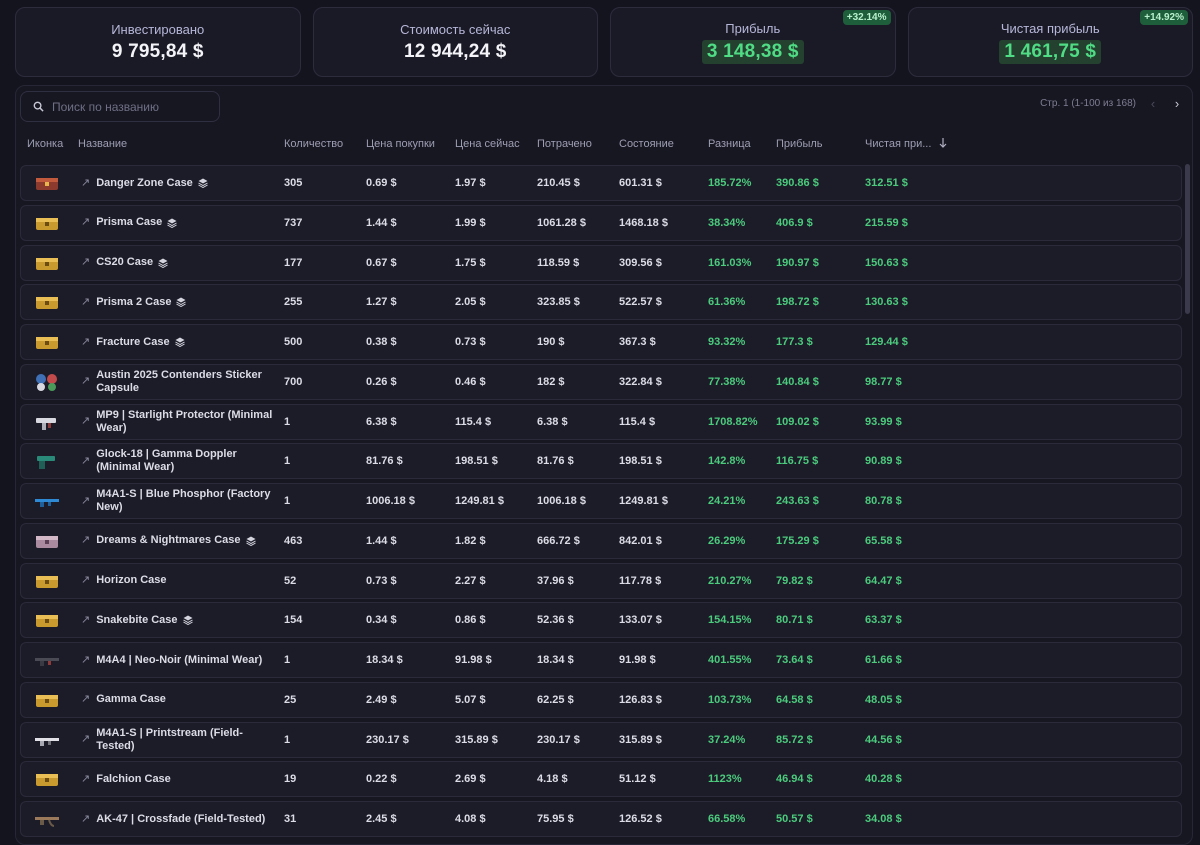  What do you see at coordinates (637, 342) in the screenshot?
I see `value-cell: 367.3 $` at bounding box center [637, 342].